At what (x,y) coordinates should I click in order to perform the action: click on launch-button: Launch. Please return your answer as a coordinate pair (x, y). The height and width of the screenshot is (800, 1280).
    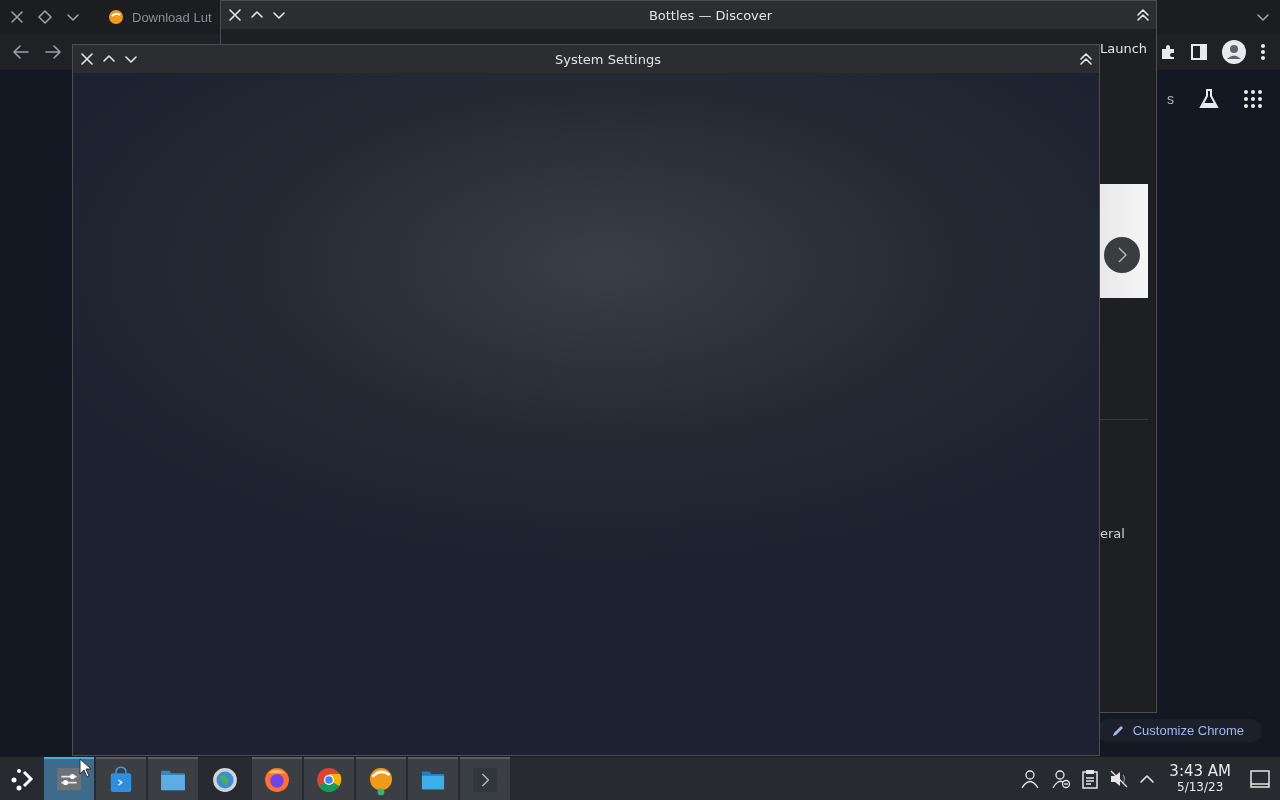
    Looking at the image, I should click on (1128, 48).